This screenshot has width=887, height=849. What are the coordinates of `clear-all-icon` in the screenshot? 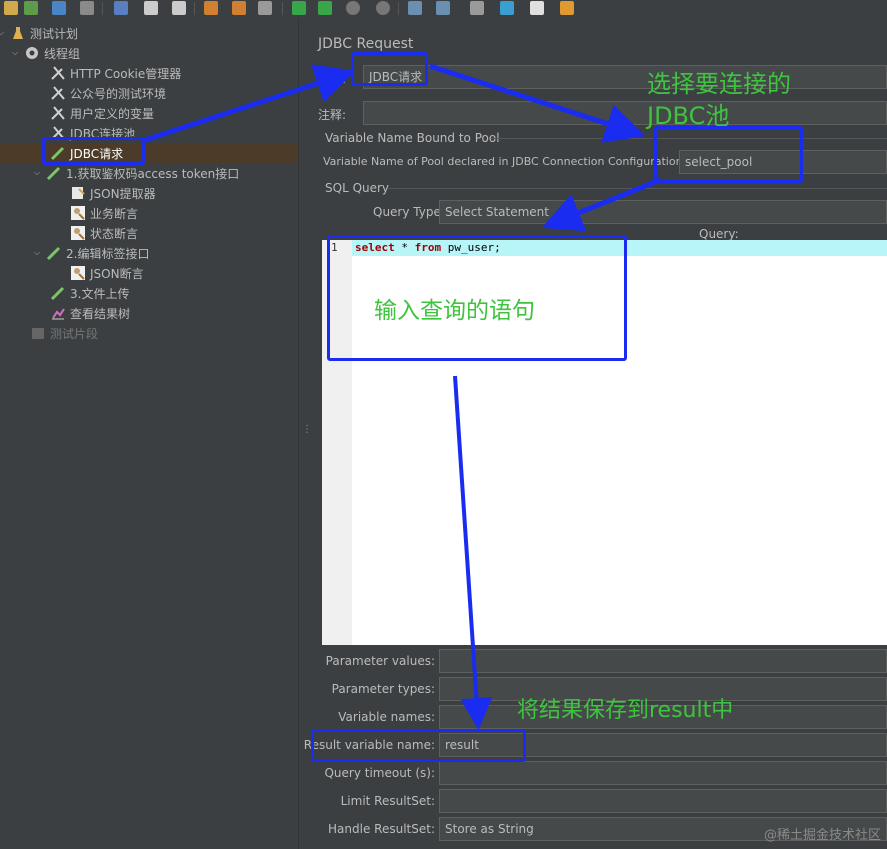 It's located at (443, 8).